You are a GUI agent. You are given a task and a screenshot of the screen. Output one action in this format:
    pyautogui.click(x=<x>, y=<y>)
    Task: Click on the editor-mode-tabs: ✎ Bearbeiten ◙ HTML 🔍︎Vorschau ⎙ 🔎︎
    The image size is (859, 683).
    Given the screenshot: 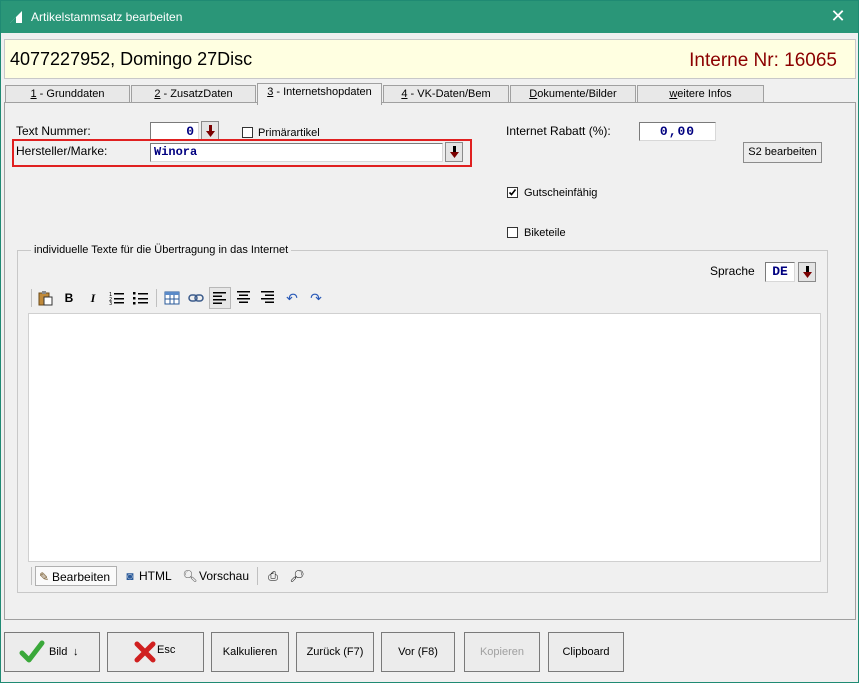 What is the action you would take?
    pyautogui.click(x=171, y=576)
    